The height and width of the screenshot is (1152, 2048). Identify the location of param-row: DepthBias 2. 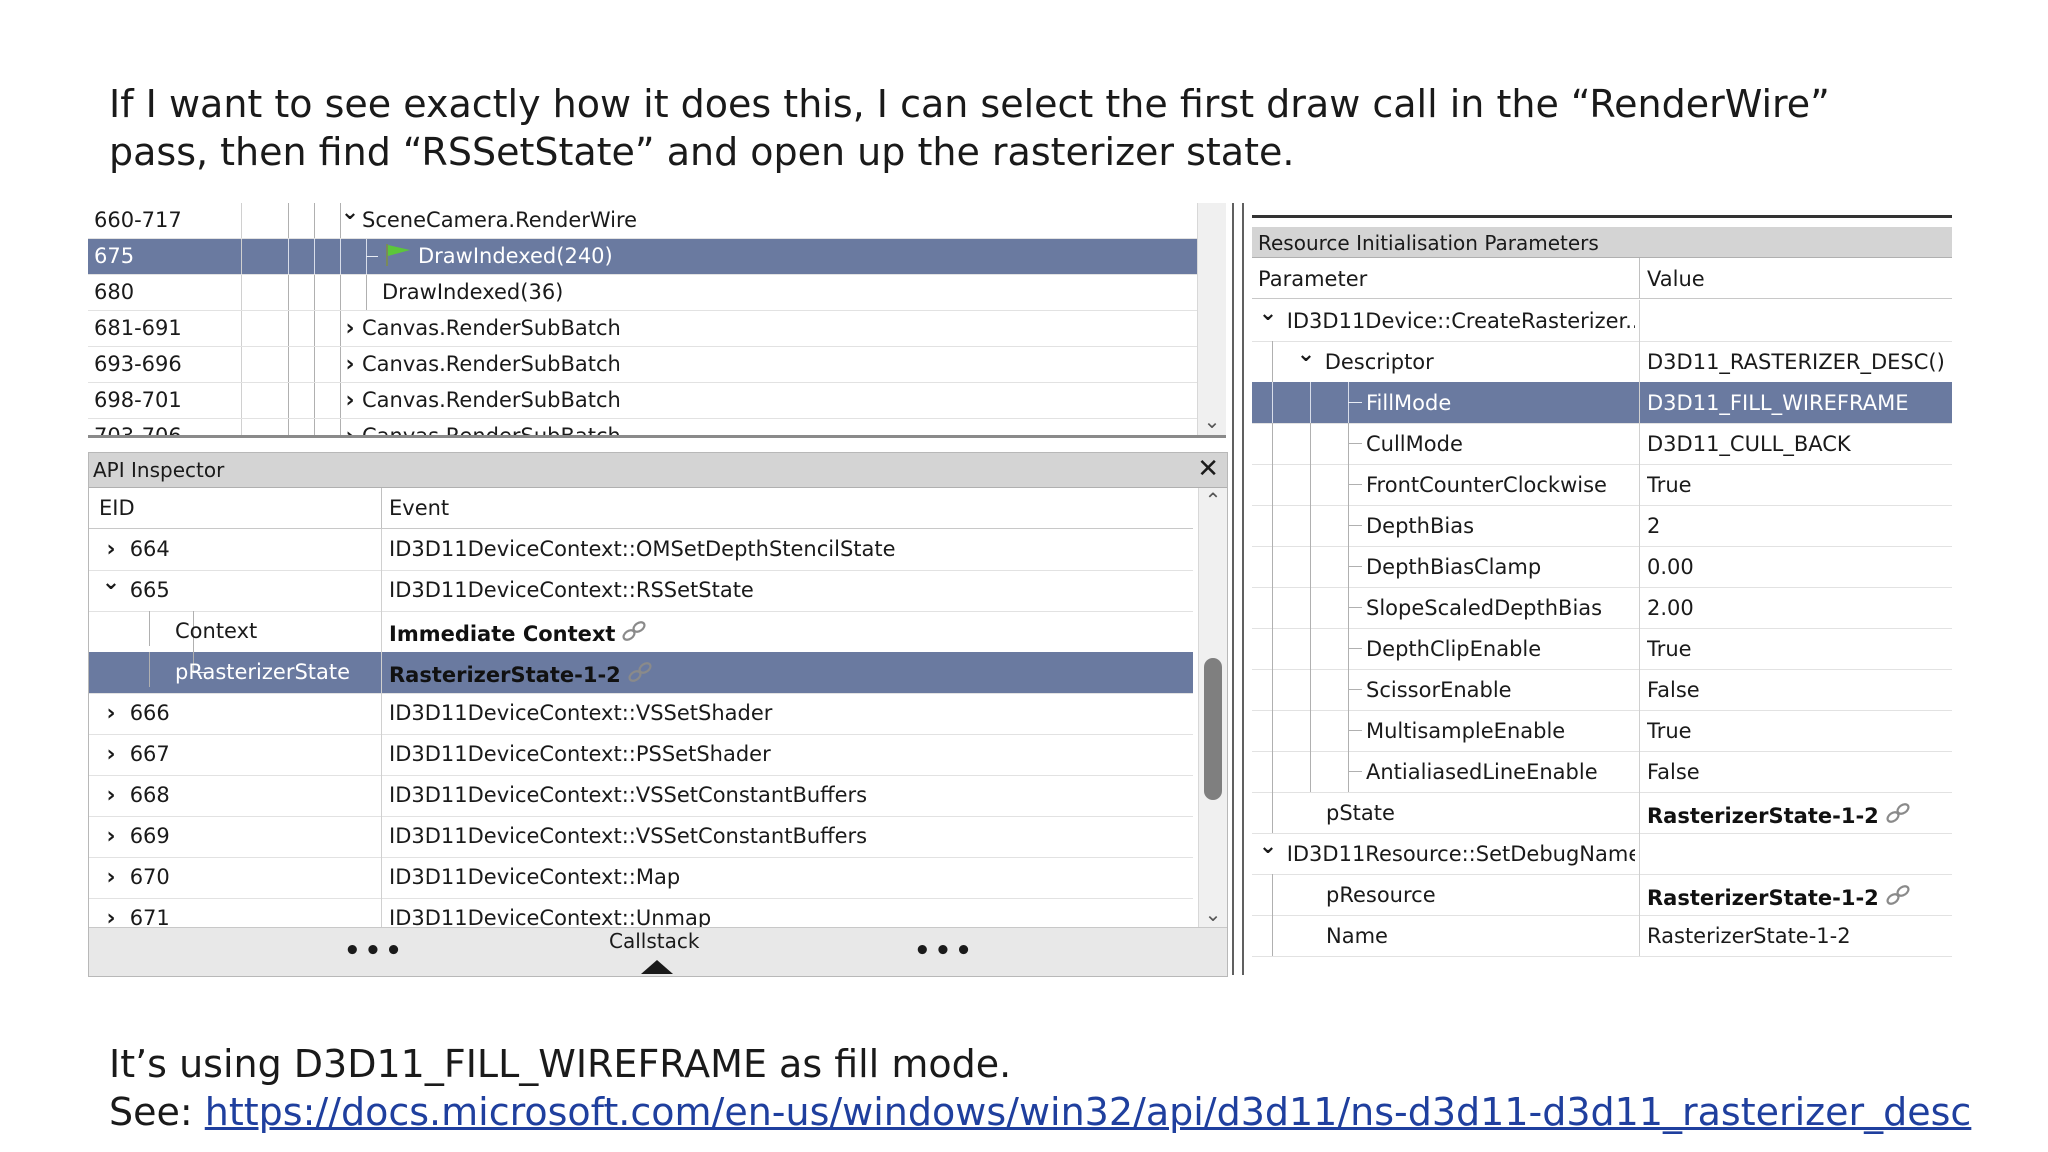
(1602, 526).